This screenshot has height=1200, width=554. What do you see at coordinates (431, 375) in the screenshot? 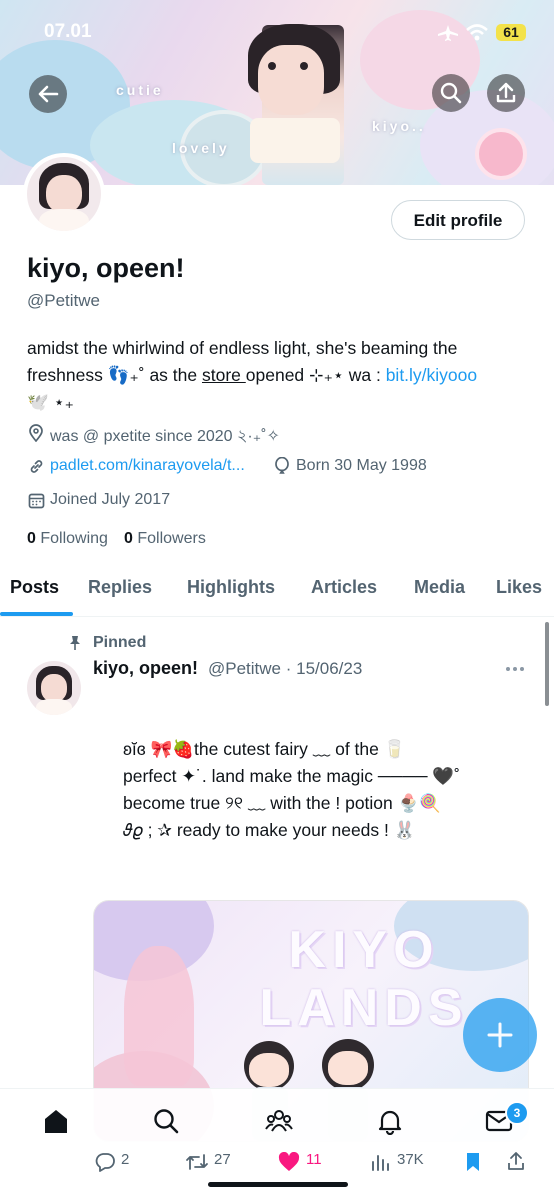
I see `bio-link: bit.ly/kiyooo` at bounding box center [431, 375].